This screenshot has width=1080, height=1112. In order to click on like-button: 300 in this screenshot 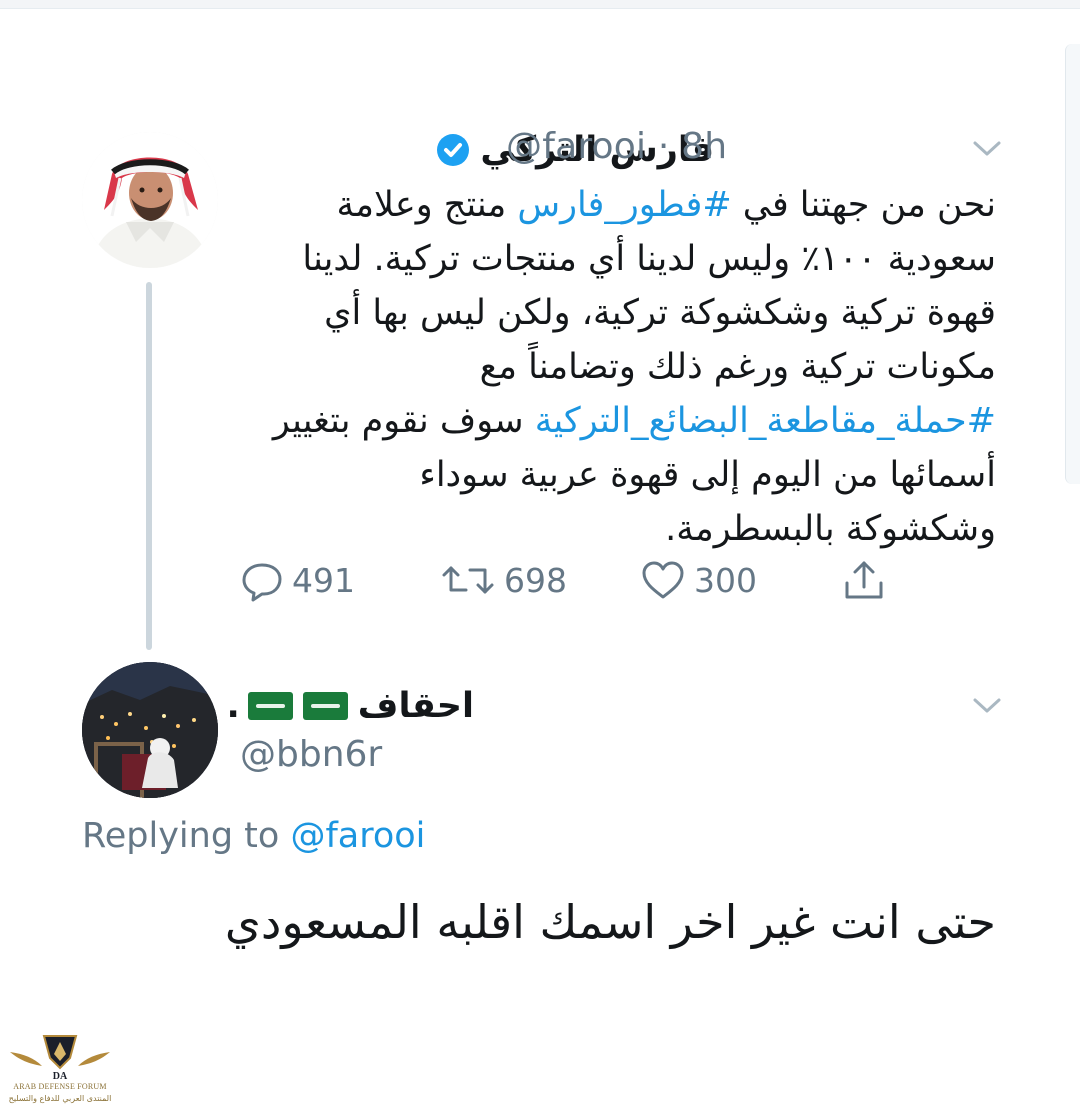, I will do `click(698, 580)`.